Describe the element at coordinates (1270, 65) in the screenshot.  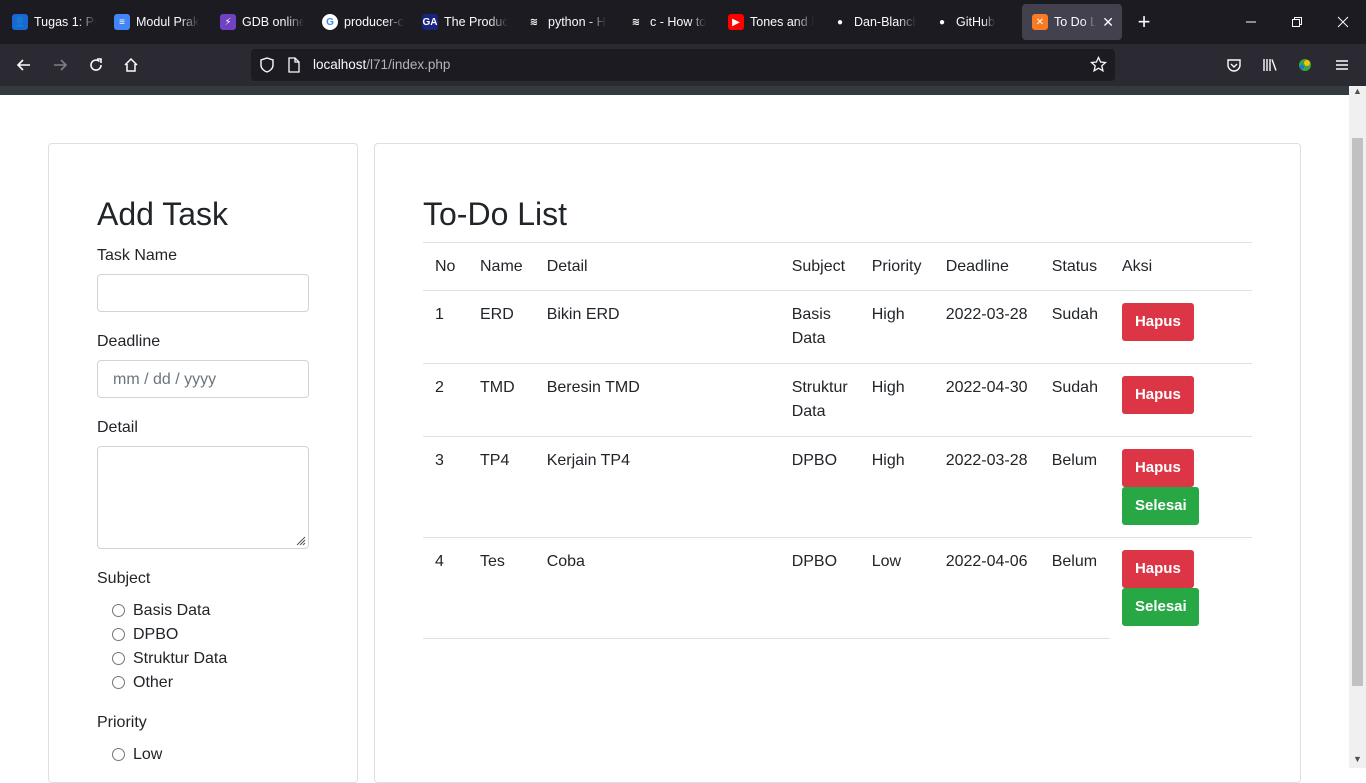
I see `library-button` at that location.